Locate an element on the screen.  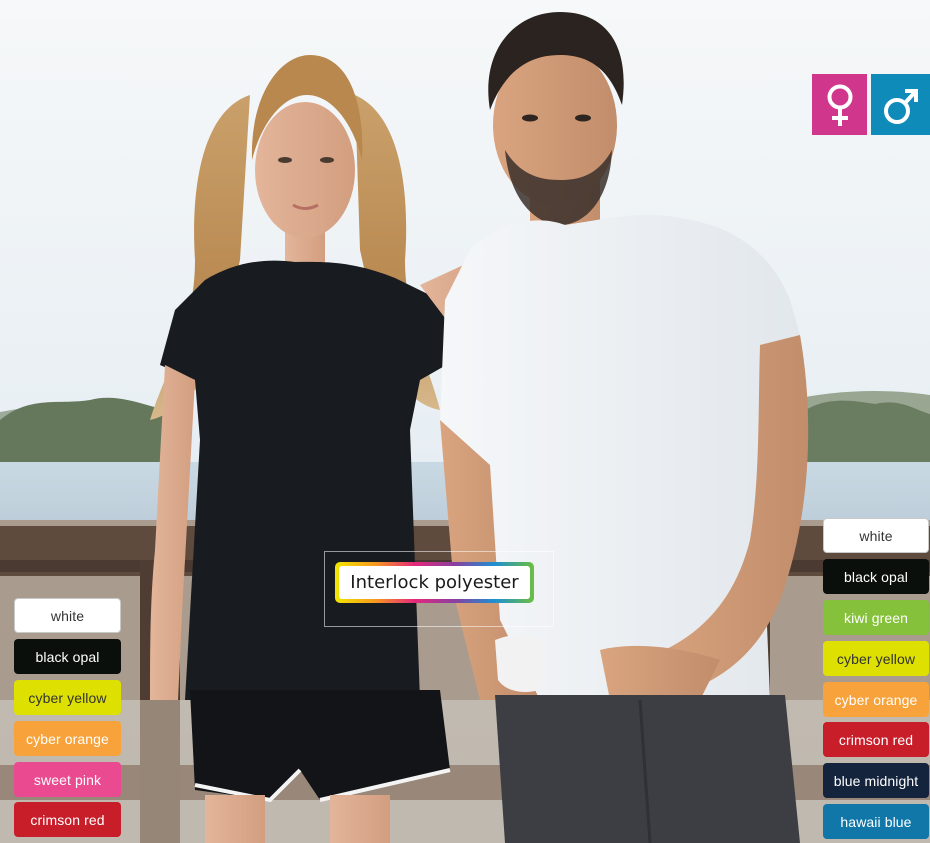
female-symbol-icon is located at coordinates (839, 105).